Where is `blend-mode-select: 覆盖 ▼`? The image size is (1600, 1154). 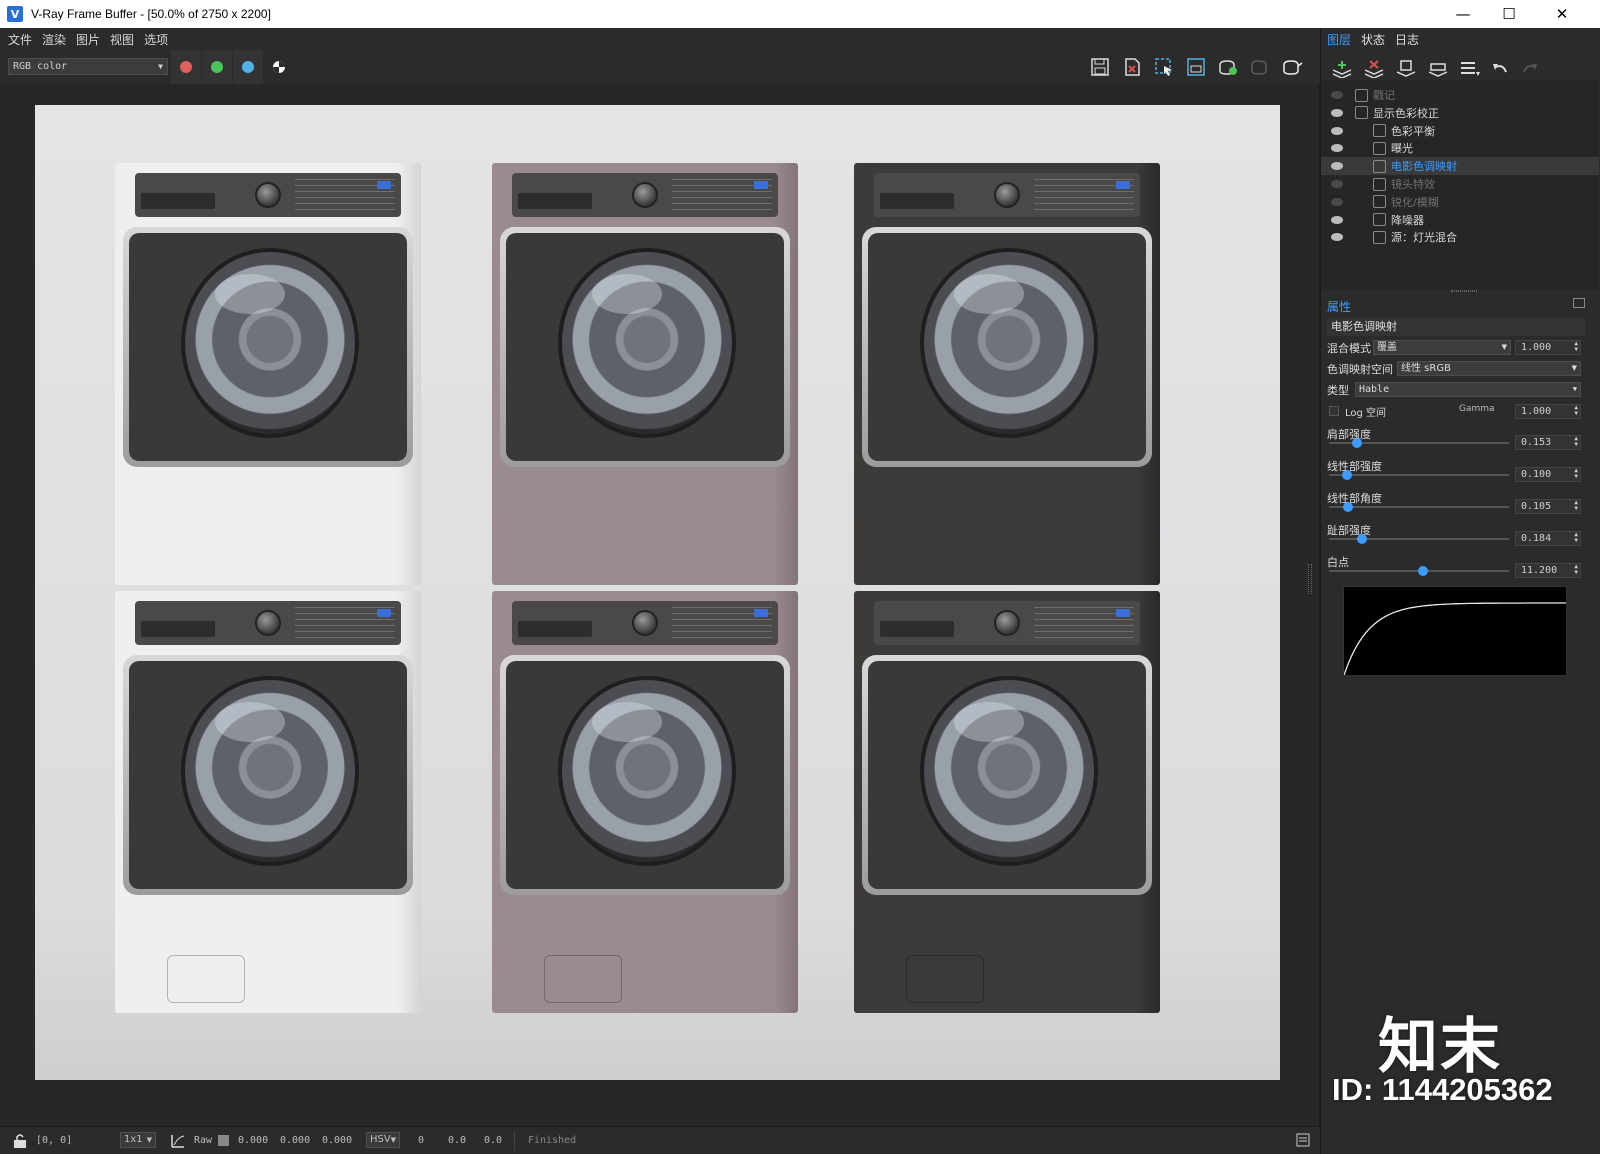 blend-mode-select: 覆盖 ▼ is located at coordinates (1442, 347).